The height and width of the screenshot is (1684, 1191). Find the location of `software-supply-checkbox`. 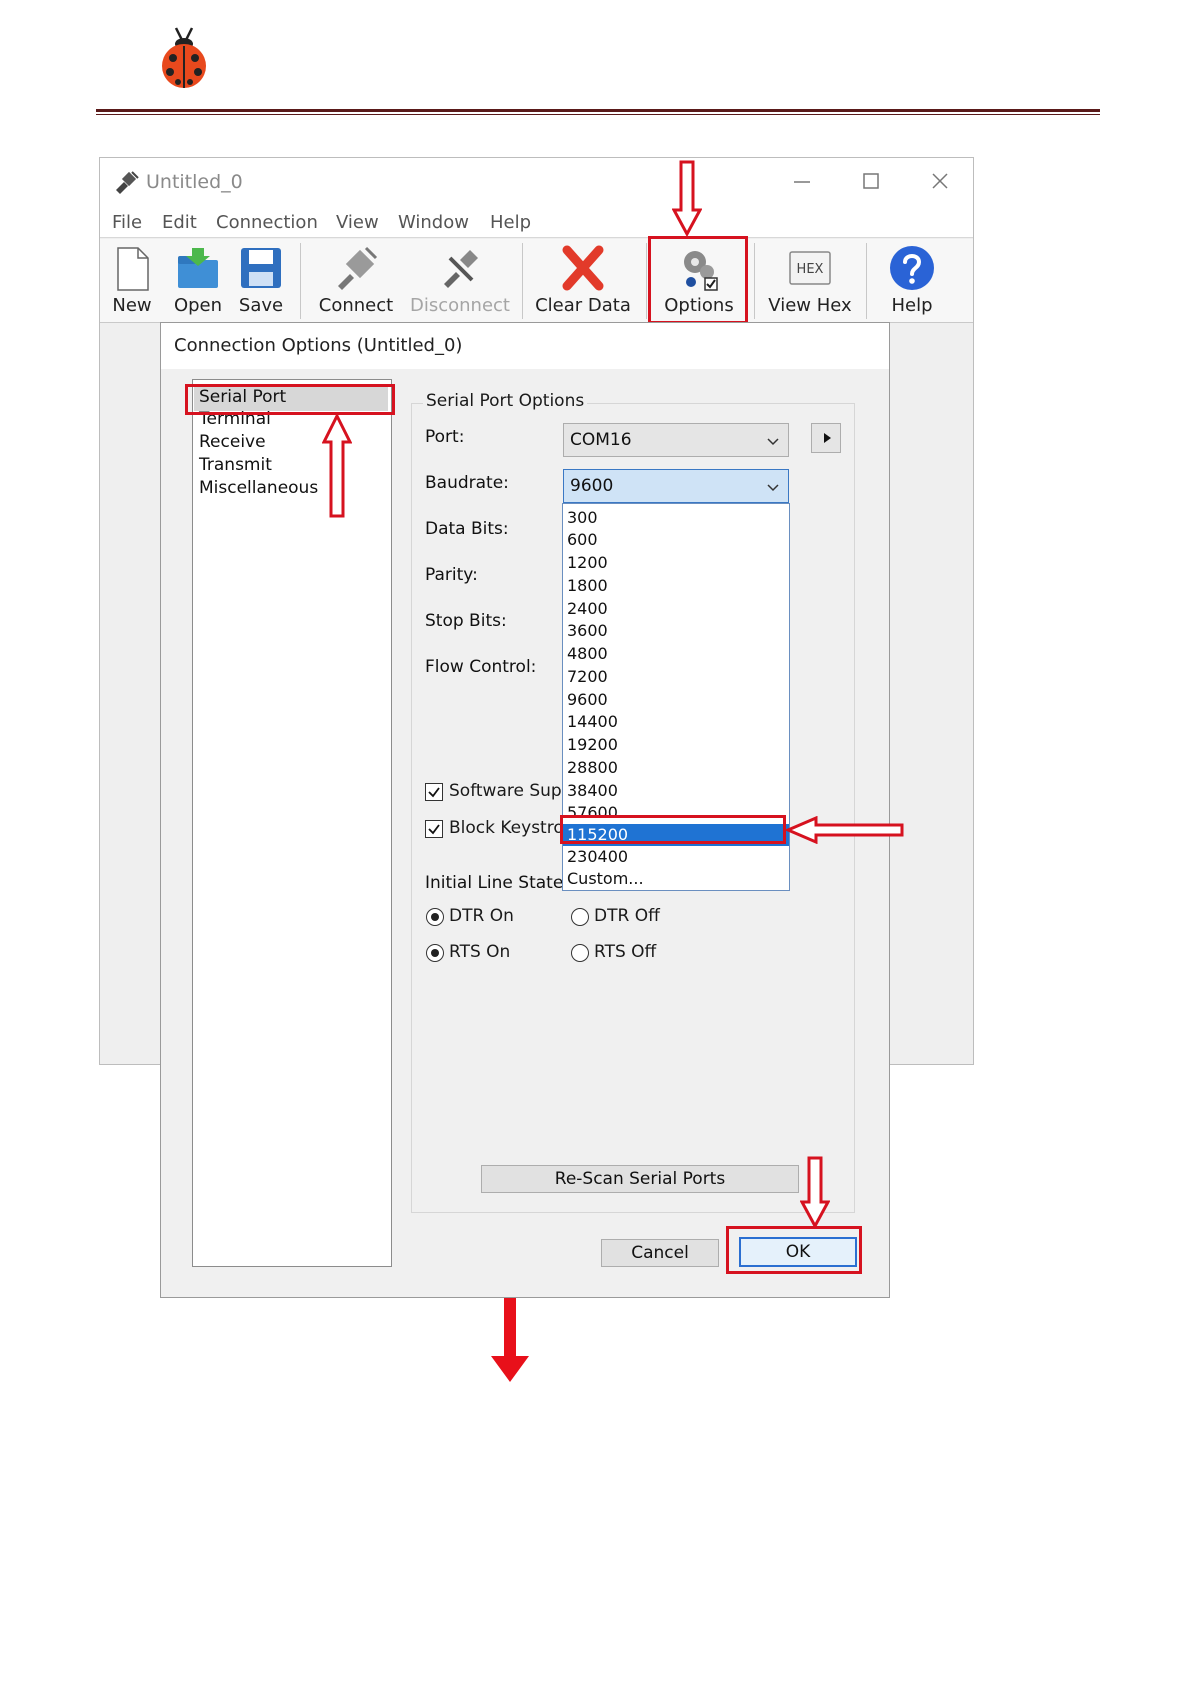

software-supply-checkbox is located at coordinates (434, 792).